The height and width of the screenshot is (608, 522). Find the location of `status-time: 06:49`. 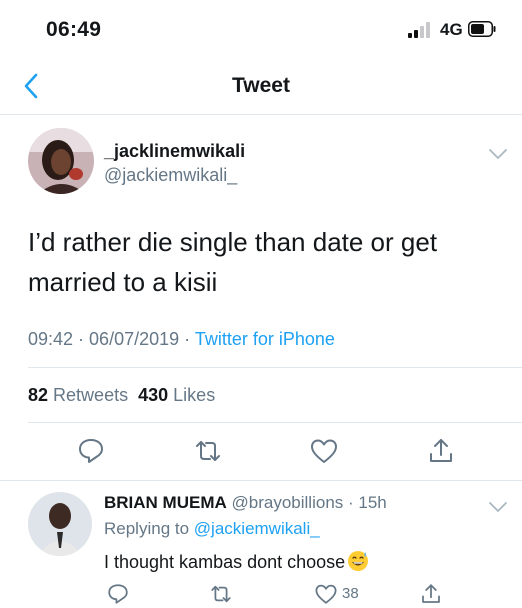

status-time: 06:49 is located at coordinates (74, 29).